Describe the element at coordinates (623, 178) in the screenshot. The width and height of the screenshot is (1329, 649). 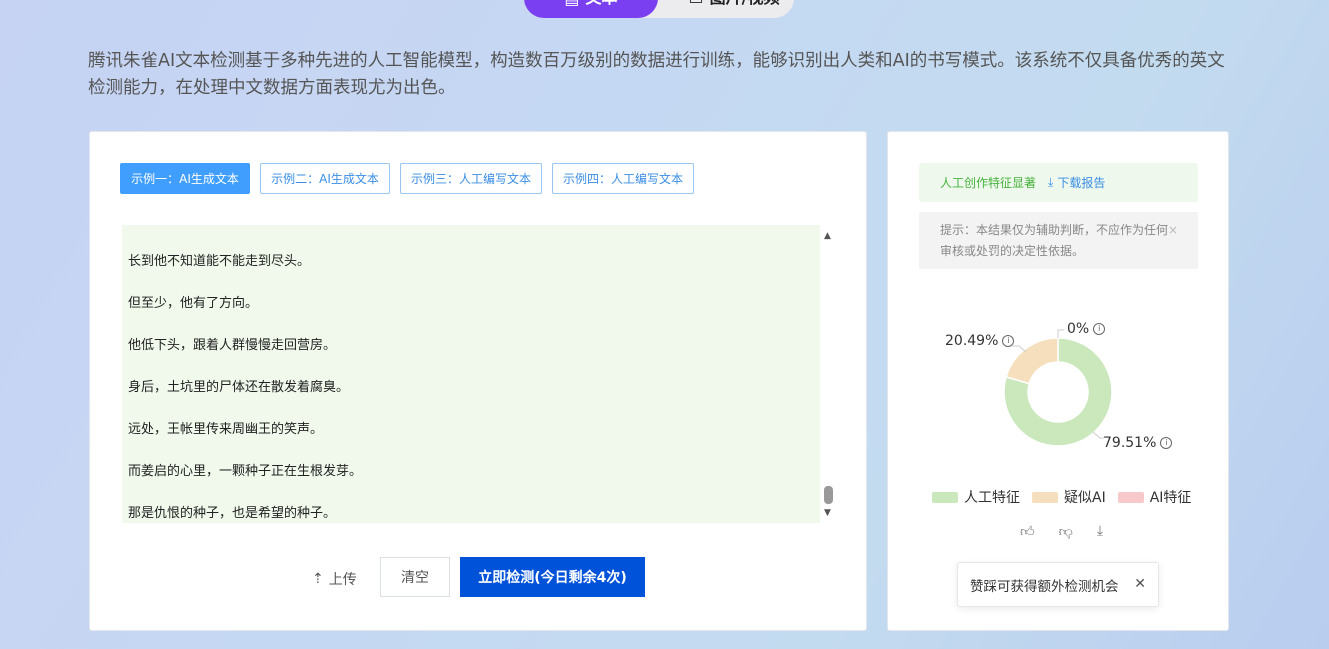
I see `example-4-button: 示例四：人工编写文本` at that location.